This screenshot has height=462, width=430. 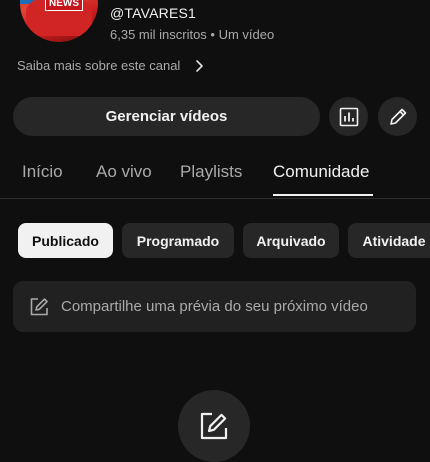 What do you see at coordinates (153, 13) in the screenshot?
I see `channel-handle: @TAVARES1` at bounding box center [153, 13].